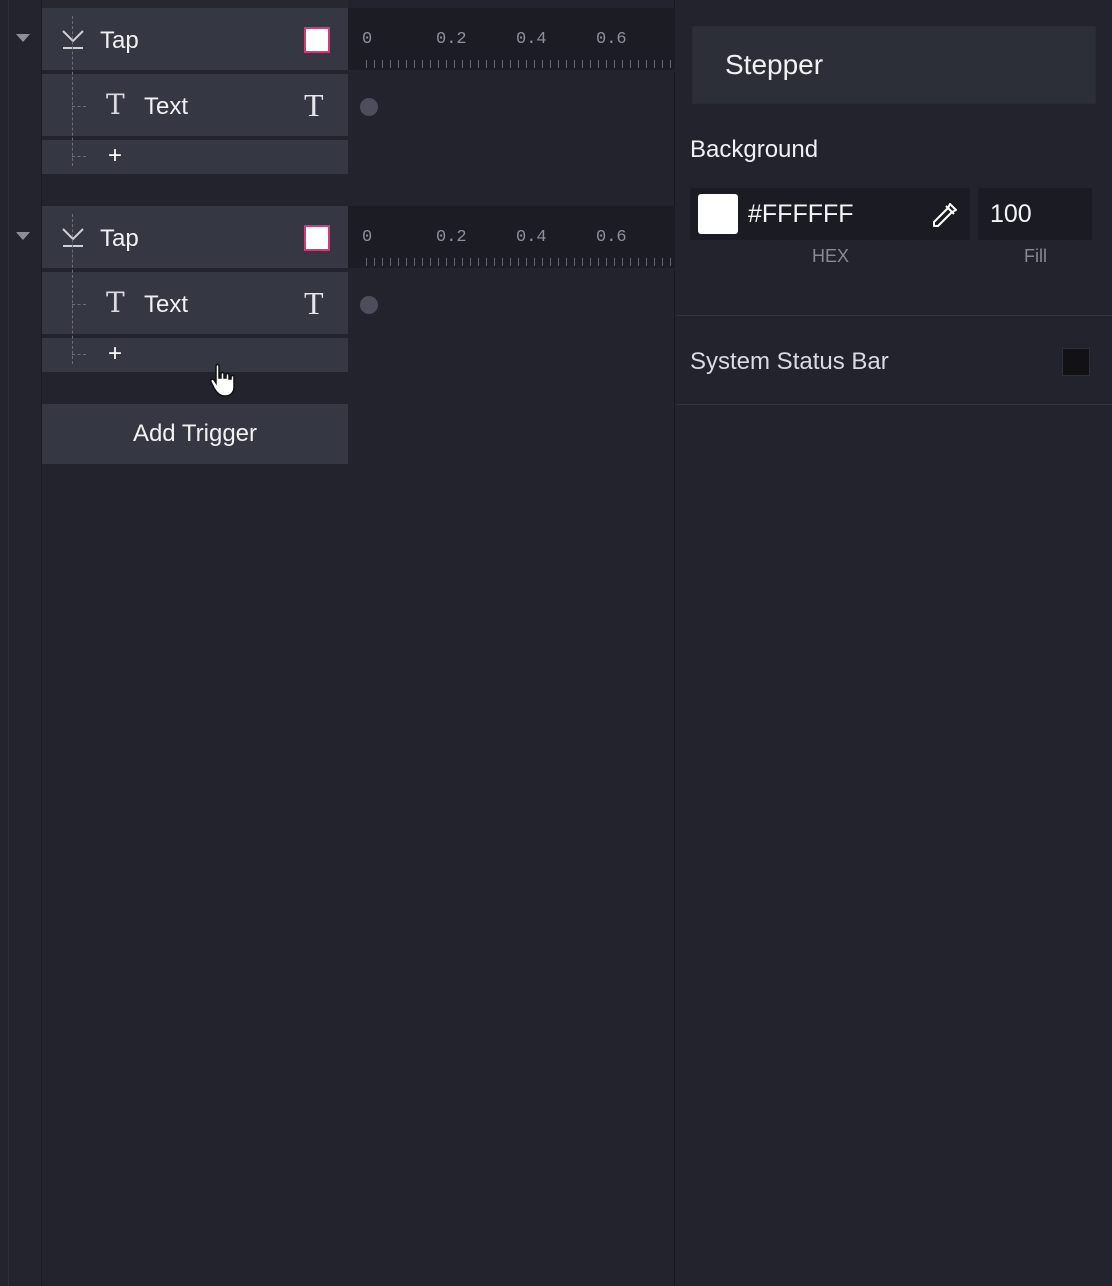 Image resolution: width=1112 pixels, height=1286 pixels. What do you see at coordinates (23, 236) in the screenshot?
I see `collapse-trigger-2-icon` at bounding box center [23, 236].